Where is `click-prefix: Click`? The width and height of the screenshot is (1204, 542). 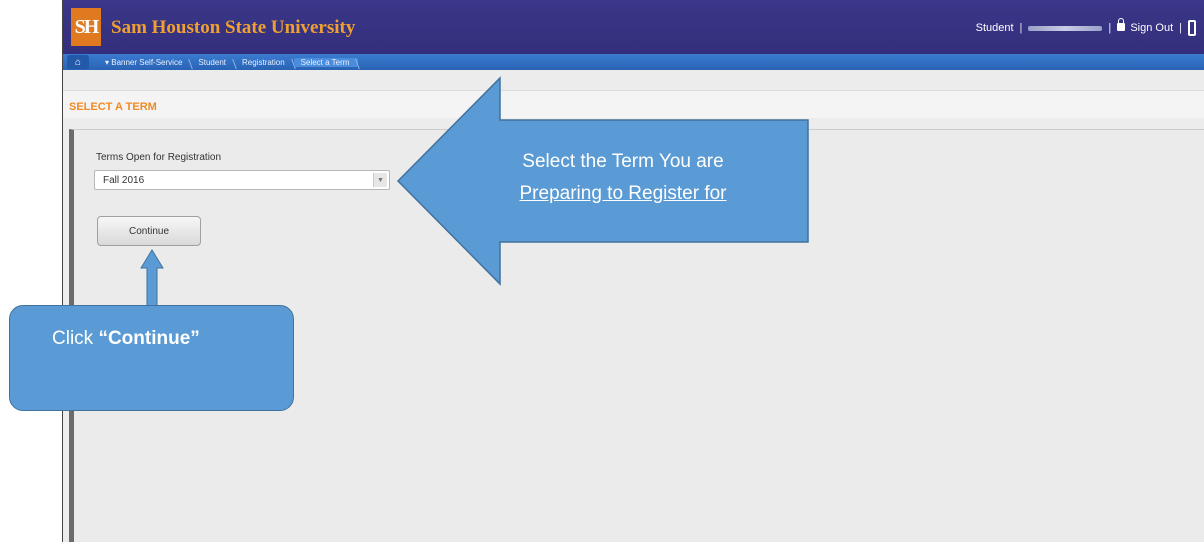
click-prefix: Click is located at coordinates (75, 338).